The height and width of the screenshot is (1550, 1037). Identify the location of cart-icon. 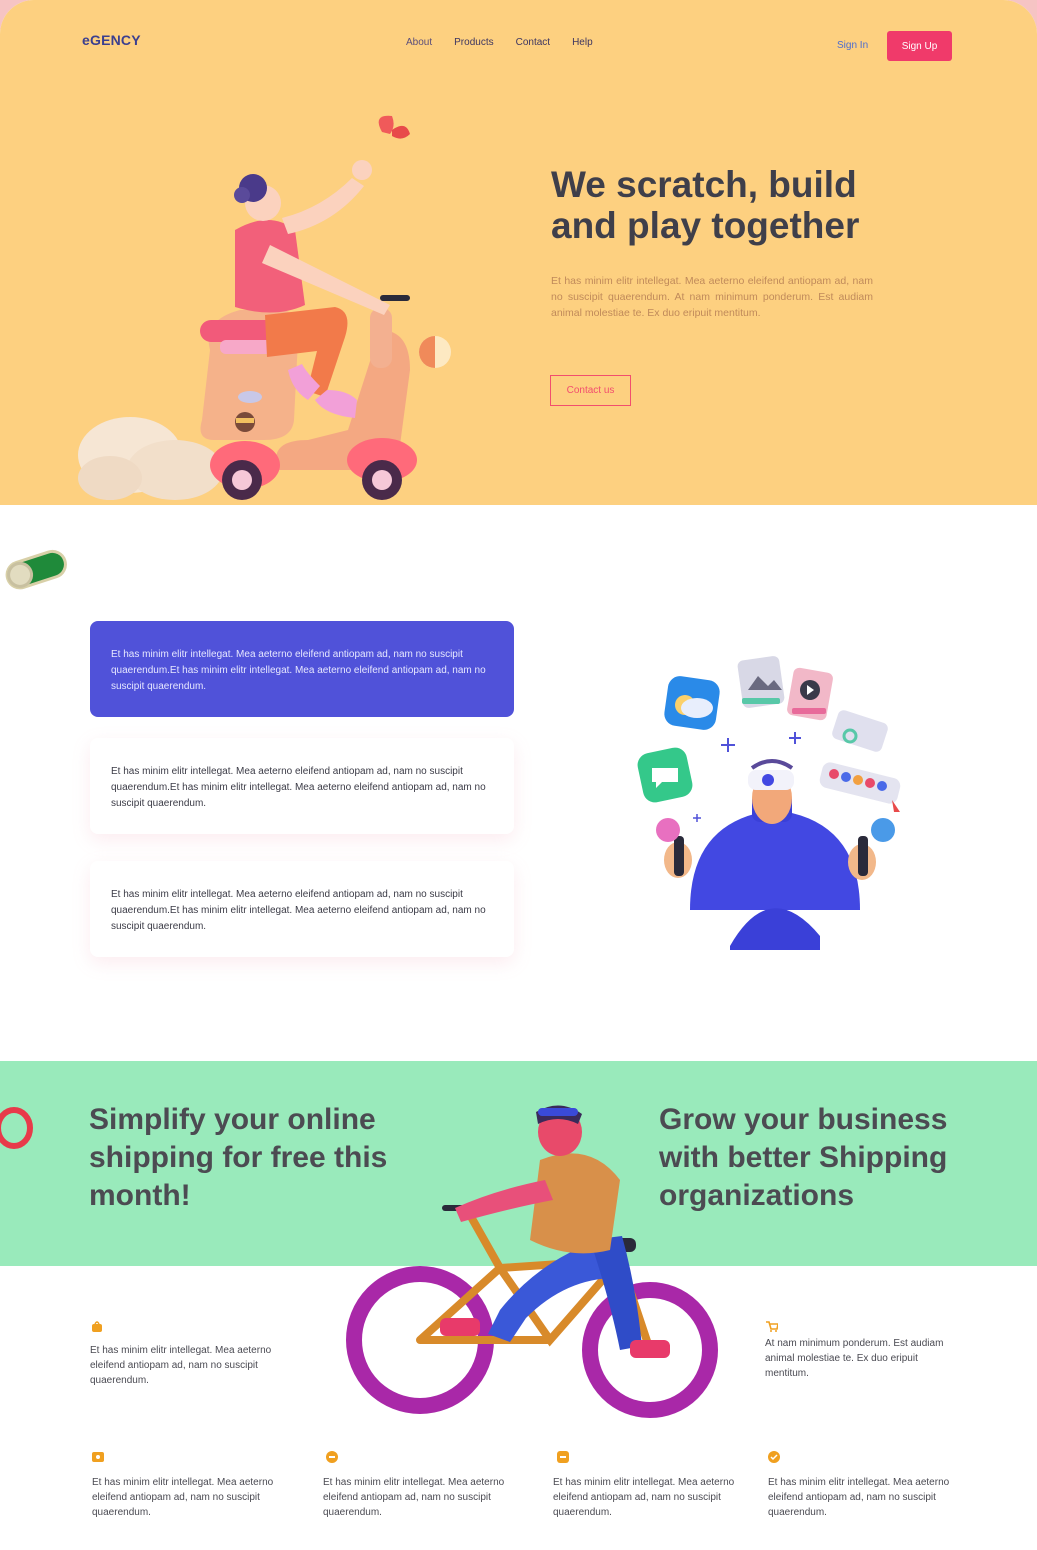
(772, 1326).